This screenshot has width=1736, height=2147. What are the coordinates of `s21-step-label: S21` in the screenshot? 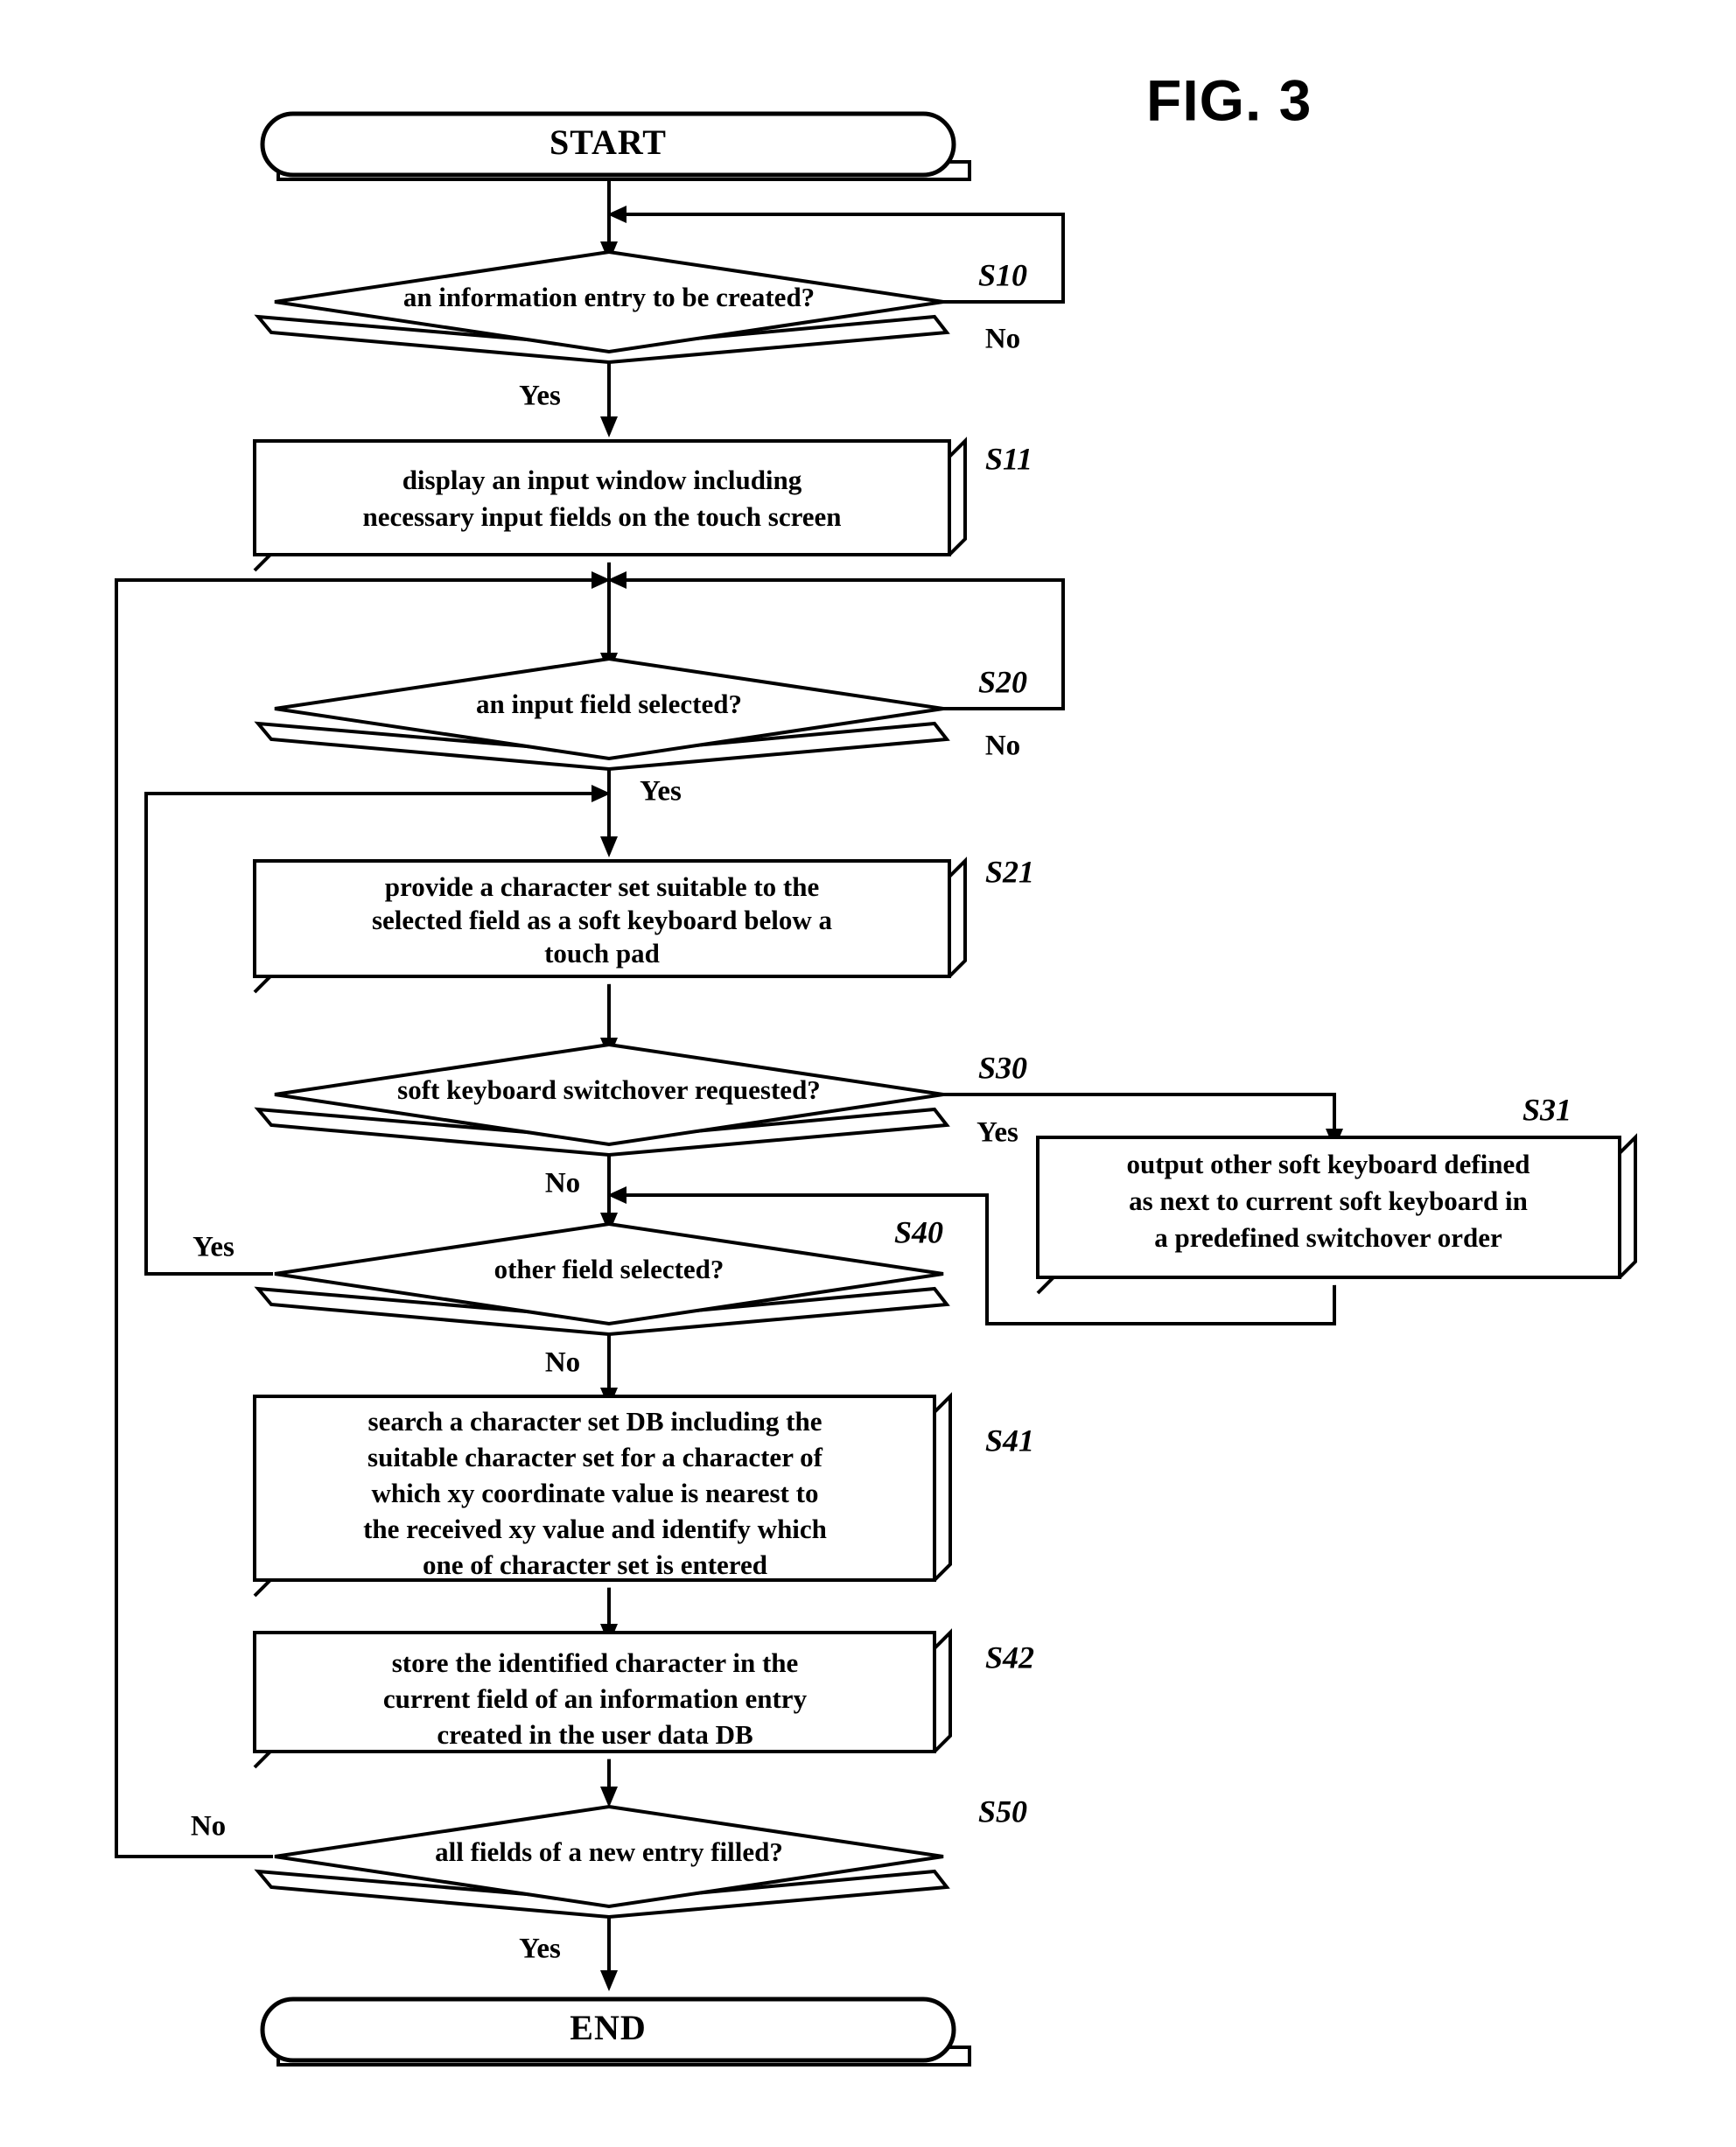 It's located at (1009, 871).